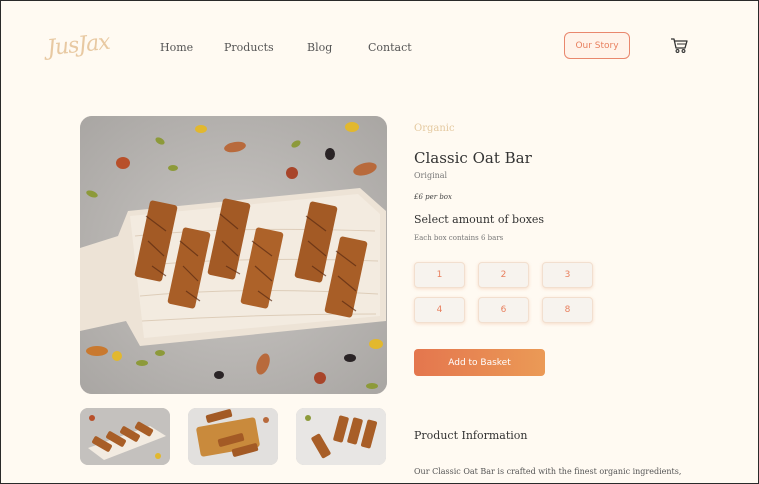 The image size is (759, 484). What do you see at coordinates (431, 175) in the screenshot?
I see `product-variant: Original` at bounding box center [431, 175].